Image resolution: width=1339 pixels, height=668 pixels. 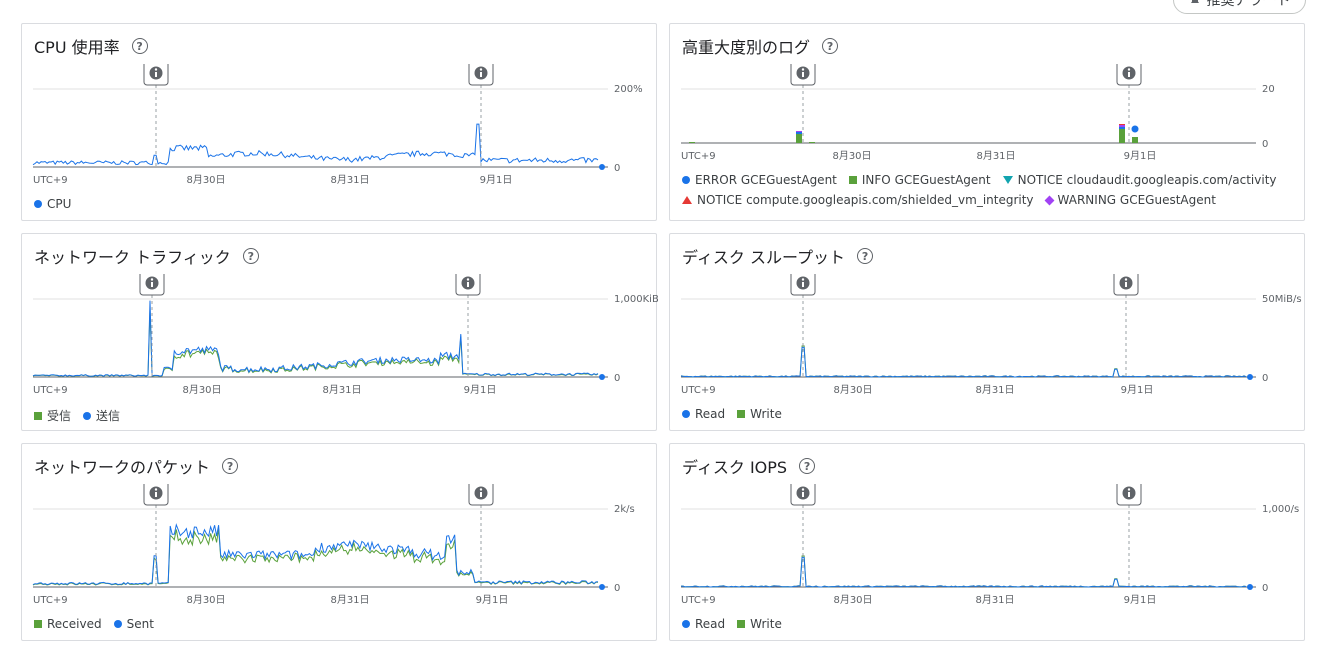 I want to click on card-title: 高重大度別のログ ?, so click(x=760, y=46).